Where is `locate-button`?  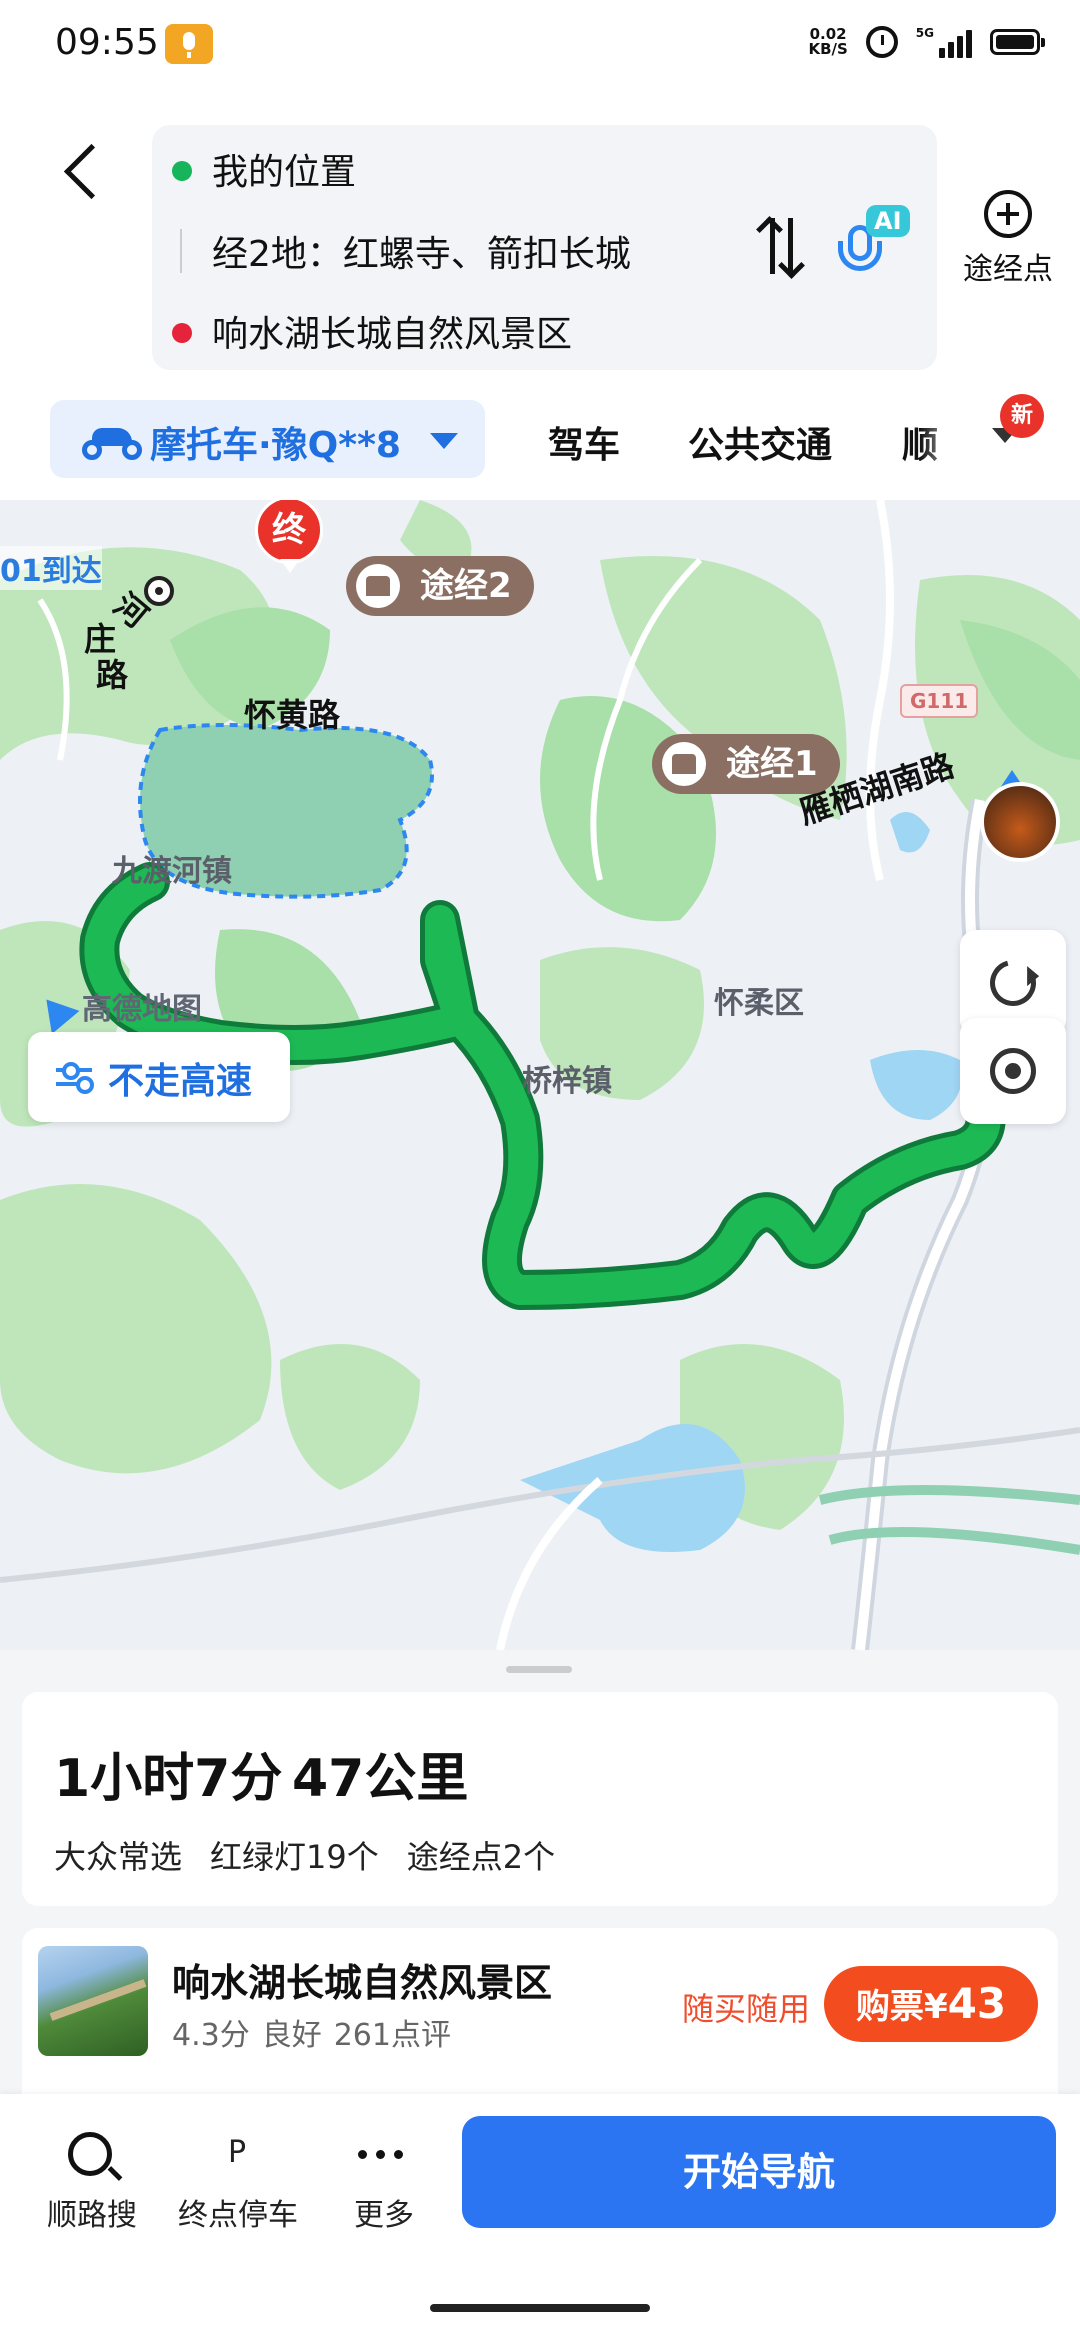 locate-button is located at coordinates (1013, 1071).